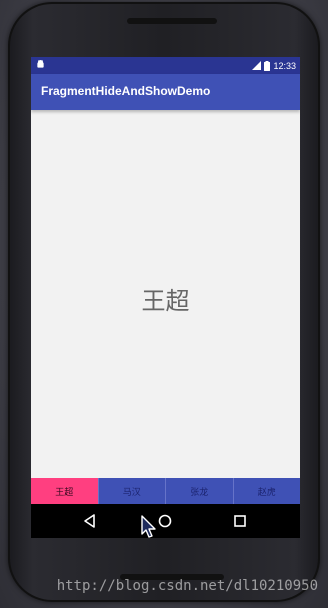  I want to click on tab-label: 赵虎, so click(266, 492).